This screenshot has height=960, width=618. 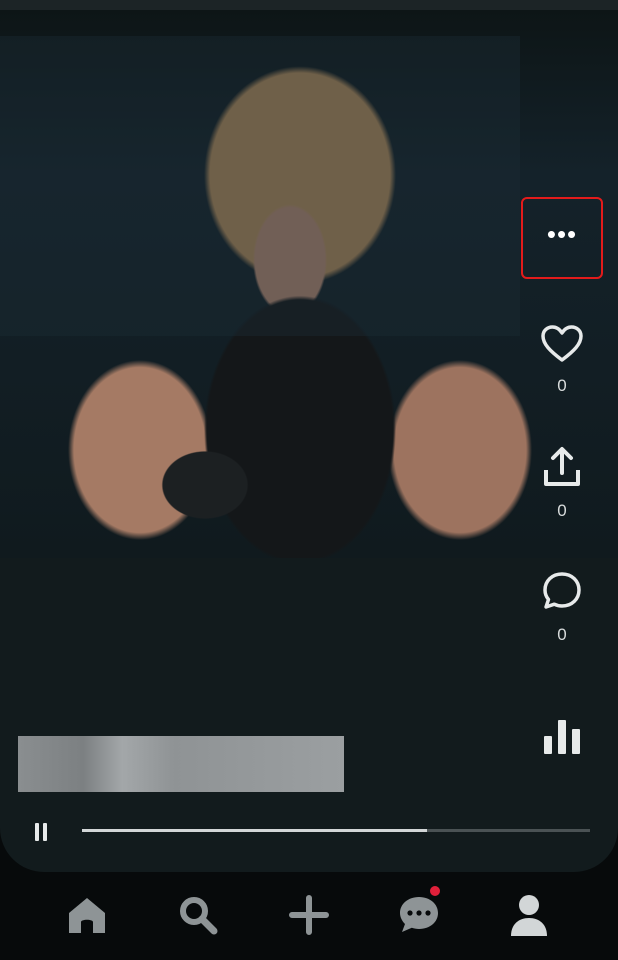 What do you see at coordinates (255, 830) in the screenshot?
I see `video-progress-fill` at bounding box center [255, 830].